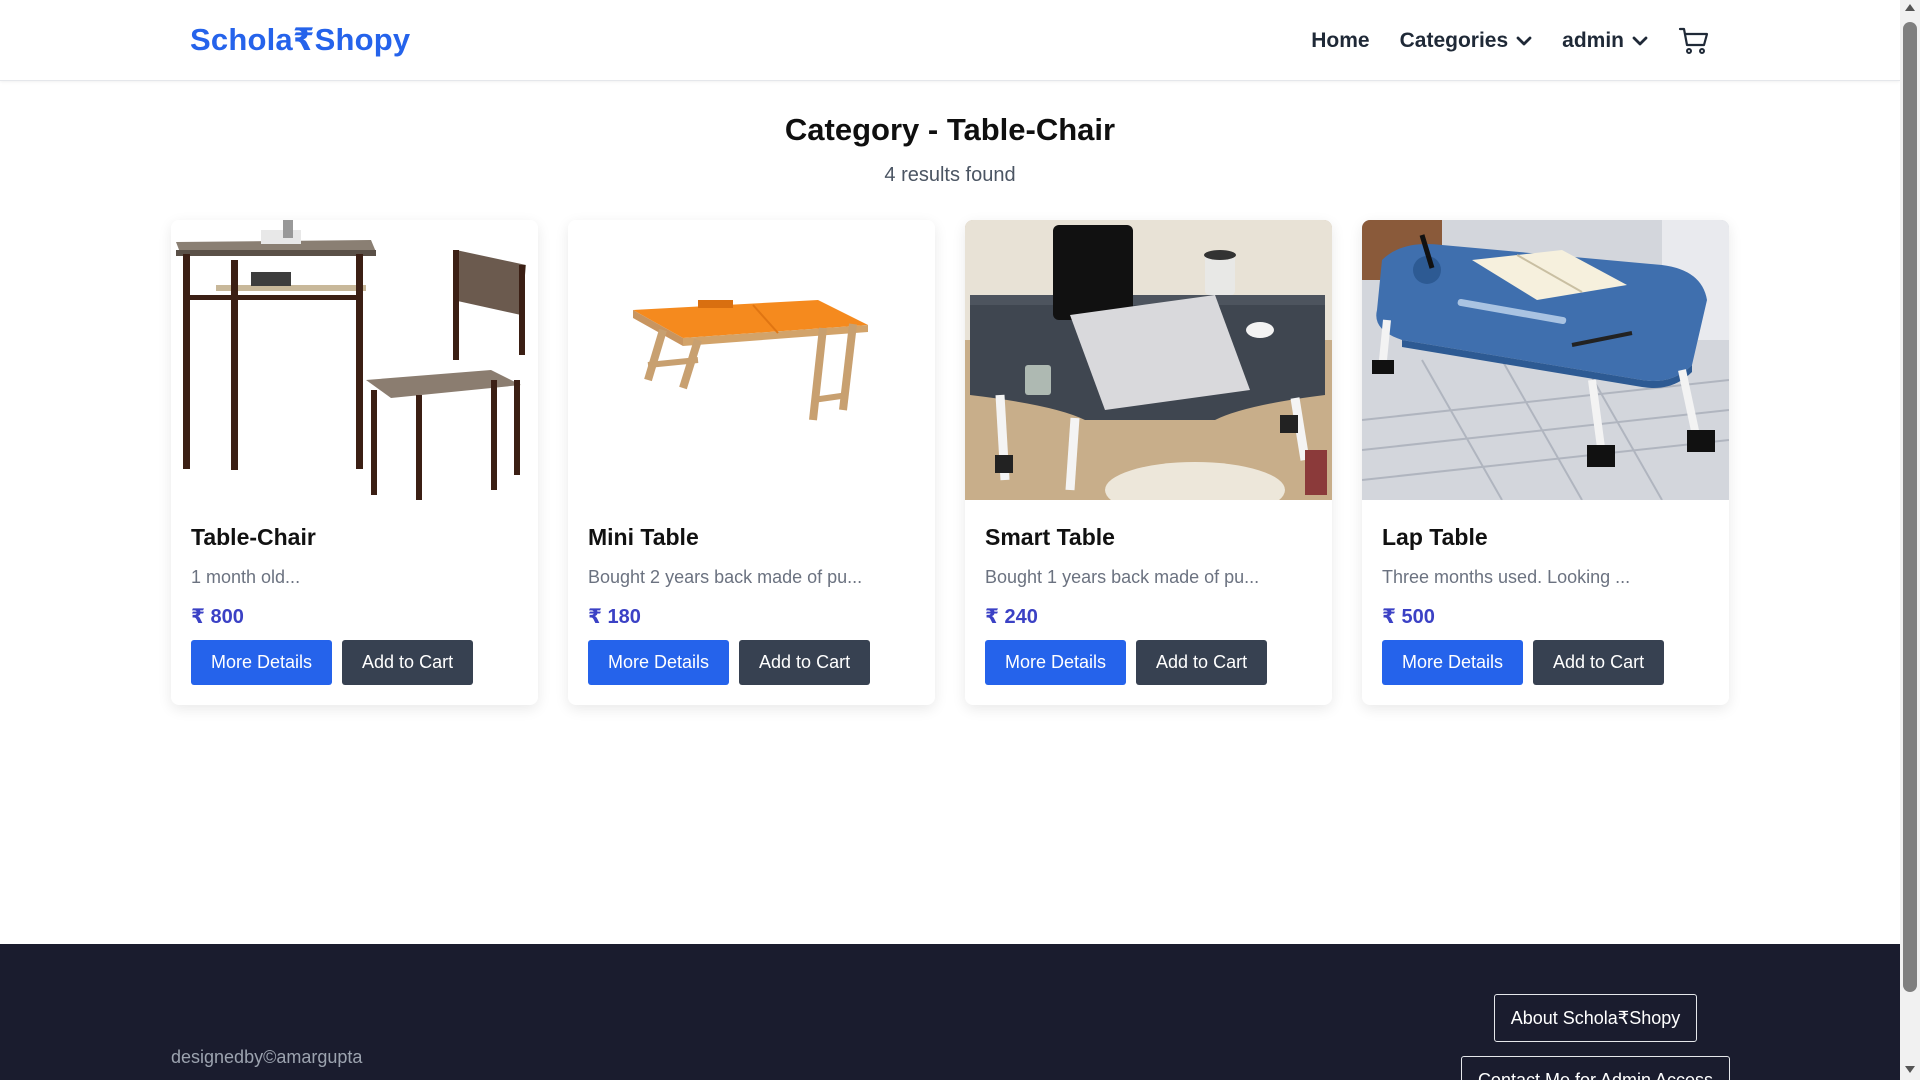 The height and width of the screenshot is (1080, 1920). I want to click on product-price: ₹ 500, so click(1408, 617).